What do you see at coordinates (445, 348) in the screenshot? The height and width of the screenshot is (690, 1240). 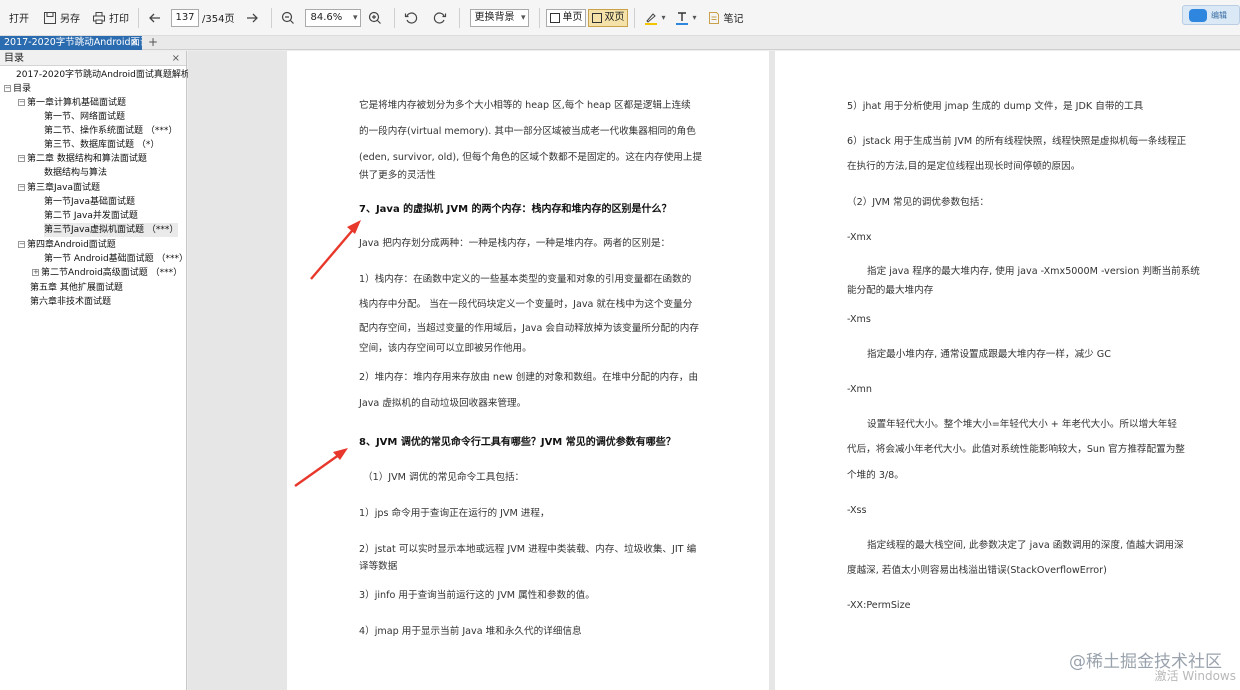 I see `text-line: 空间，该内存空间可以立即被另作他用。` at bounding box center [445, 348].